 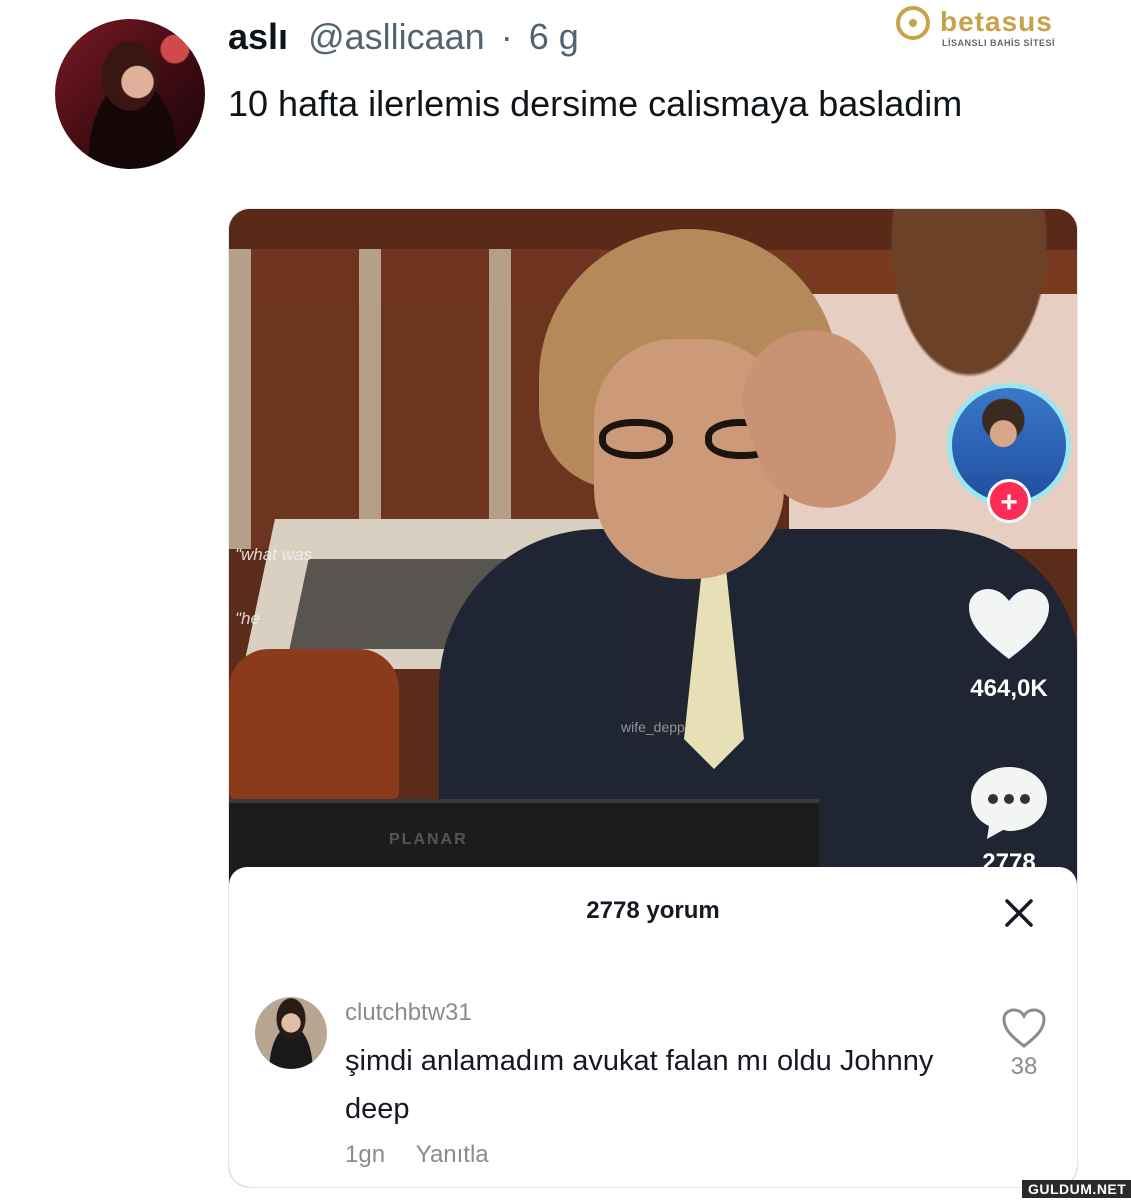 What do you see at coordinates (1076, 1189) in the screenshot?
I see `site-watermark: GULDUM.NET` at bounding box center [1076, 1189].